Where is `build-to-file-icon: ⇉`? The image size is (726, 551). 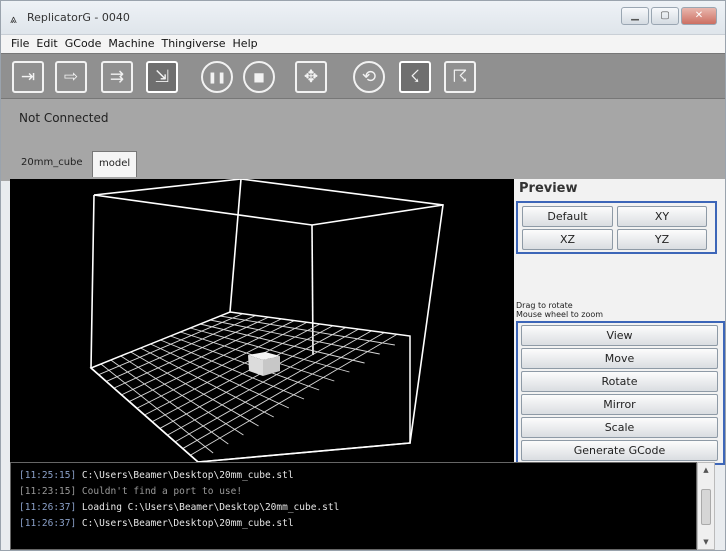
build-to-file-icon: ⇉ is located at coordinates (117, 77).